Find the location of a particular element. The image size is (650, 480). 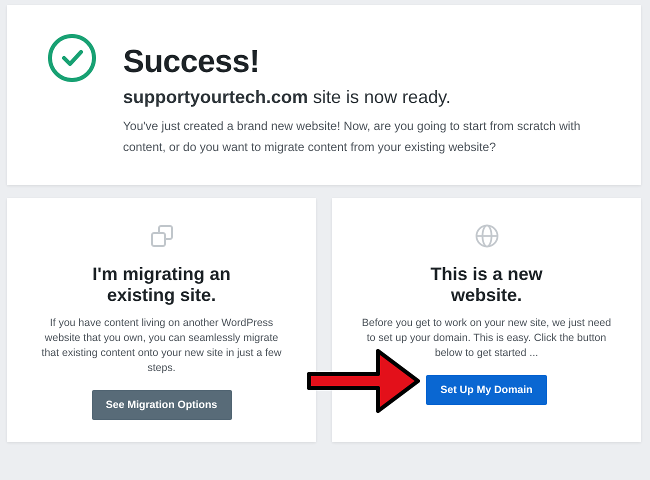

option-title: This is a new website. is located at coordinates (486, 285).